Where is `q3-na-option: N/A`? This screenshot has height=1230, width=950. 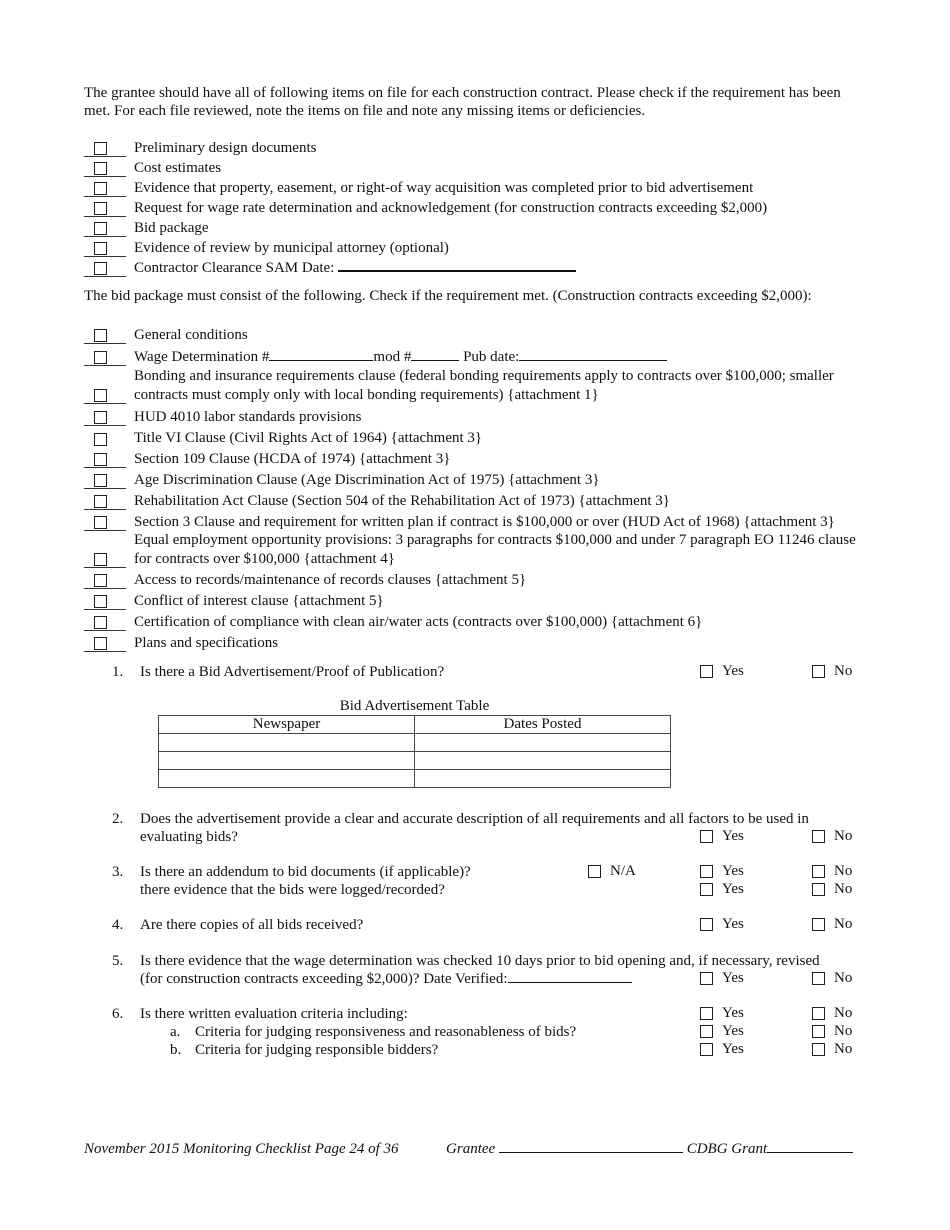 q3-na-option: N/A is located at coordinates (612, 871).